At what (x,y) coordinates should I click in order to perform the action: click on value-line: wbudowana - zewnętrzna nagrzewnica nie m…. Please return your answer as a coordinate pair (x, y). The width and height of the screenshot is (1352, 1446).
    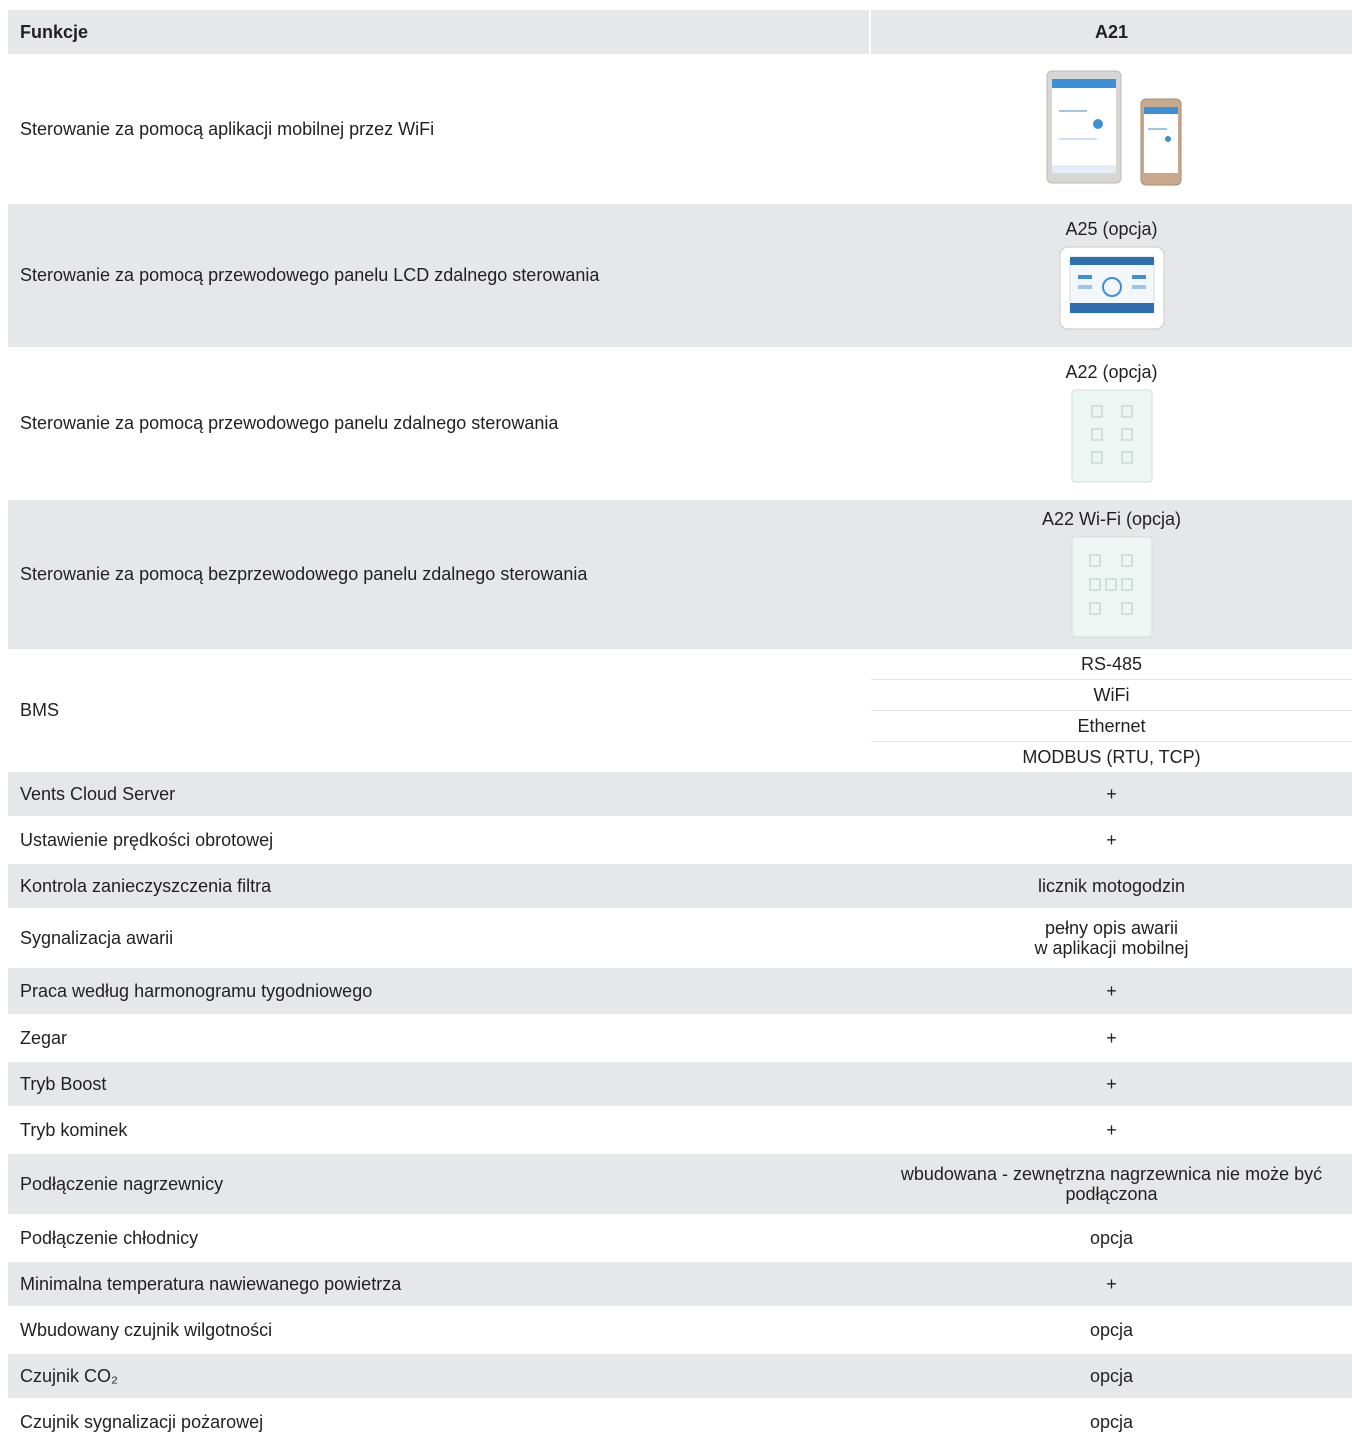
    Looking at the image, I should click on (1111, 1174).